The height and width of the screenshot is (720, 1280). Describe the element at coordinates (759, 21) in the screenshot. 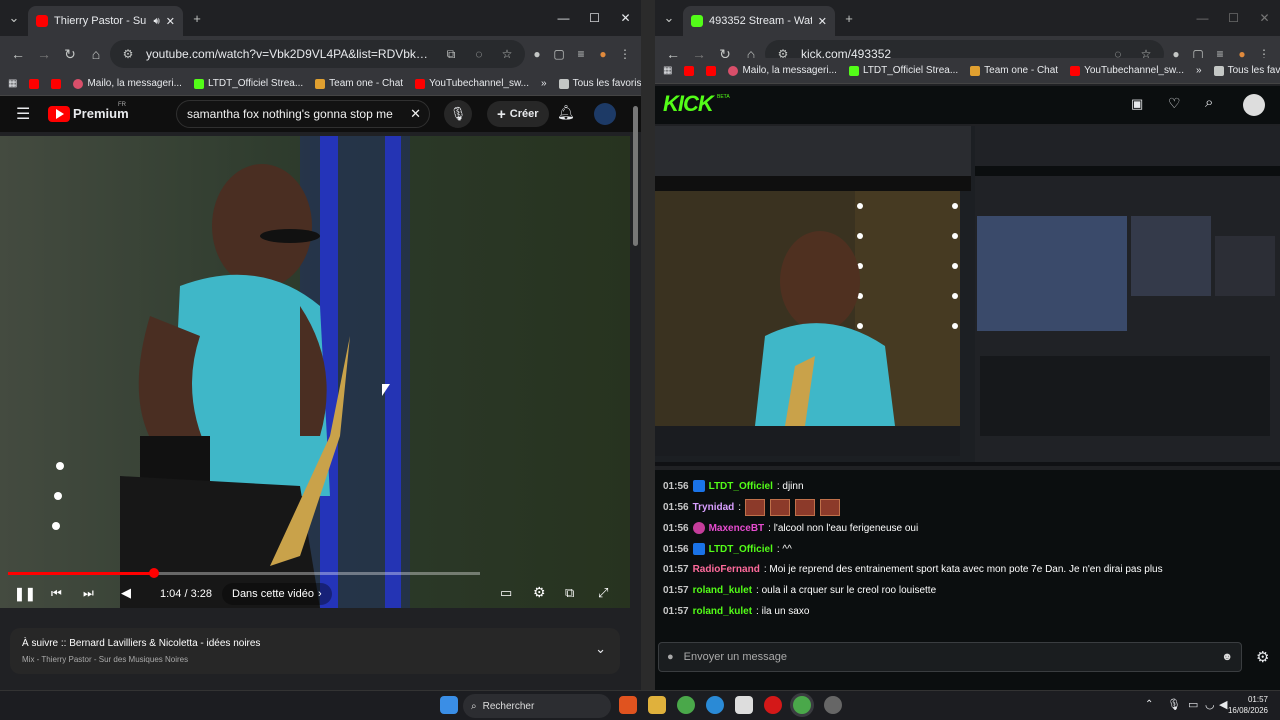

I see `tab-kick: 493352 Stream - Watch Live on ✕` at that location.